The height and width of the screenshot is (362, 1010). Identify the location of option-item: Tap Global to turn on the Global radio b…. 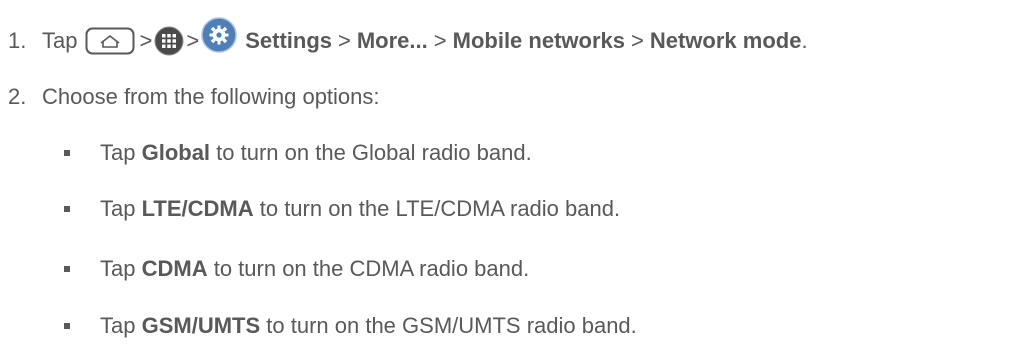
(298, 153).